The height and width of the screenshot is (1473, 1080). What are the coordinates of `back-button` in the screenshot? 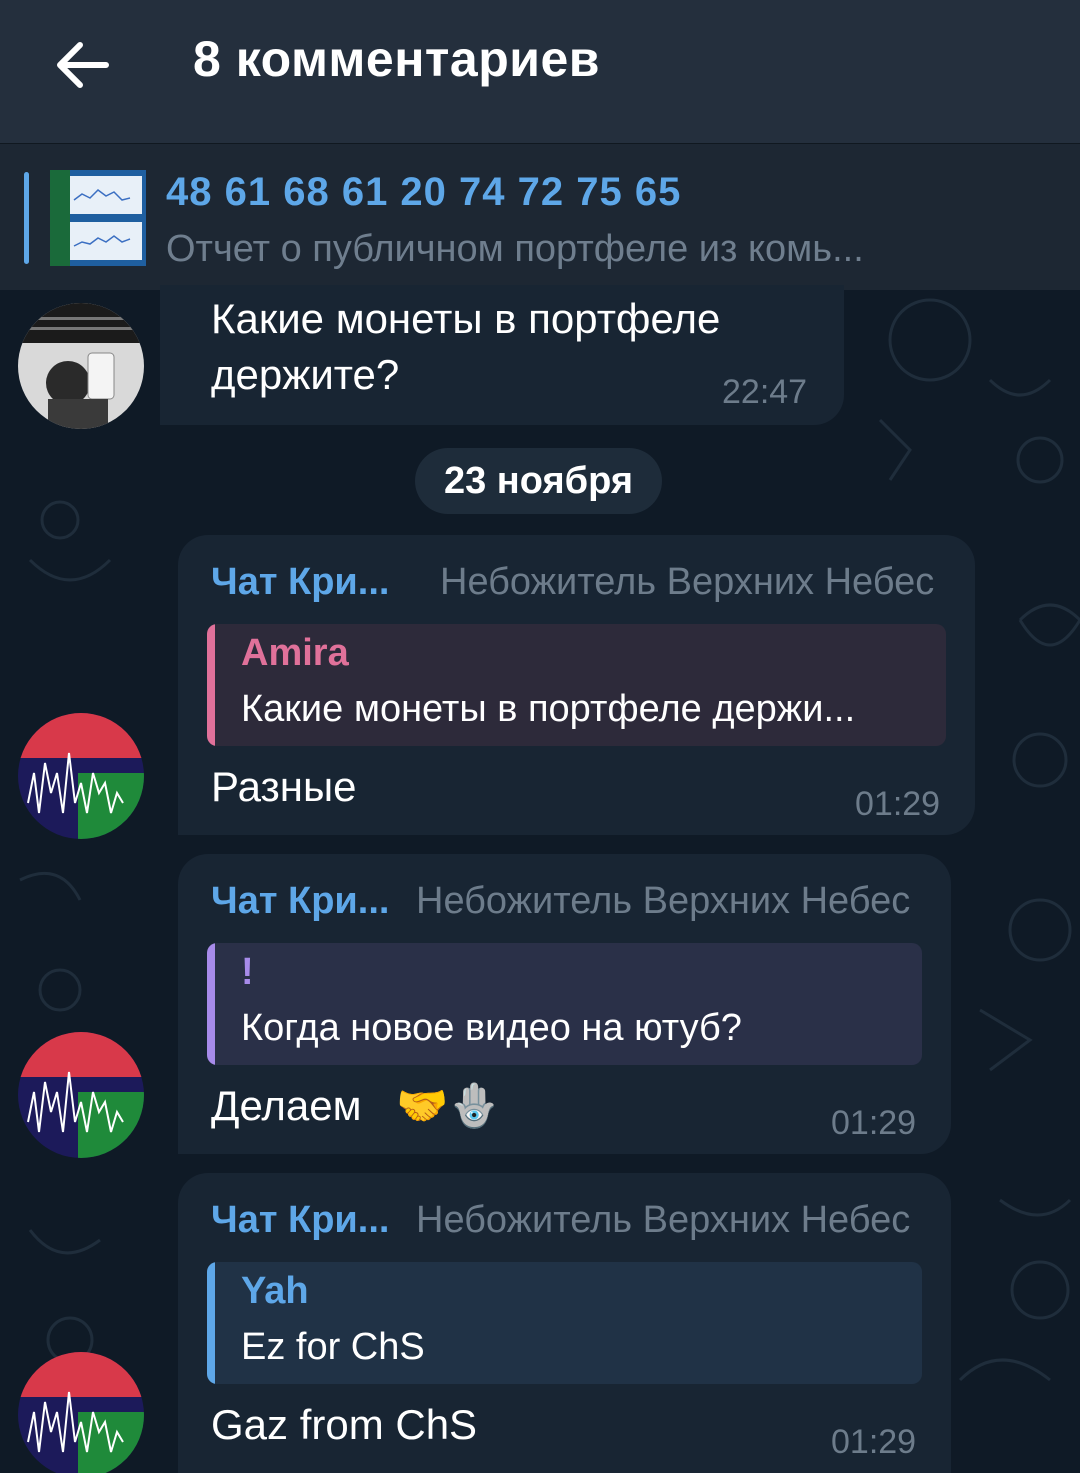 It's located at (83, 65).